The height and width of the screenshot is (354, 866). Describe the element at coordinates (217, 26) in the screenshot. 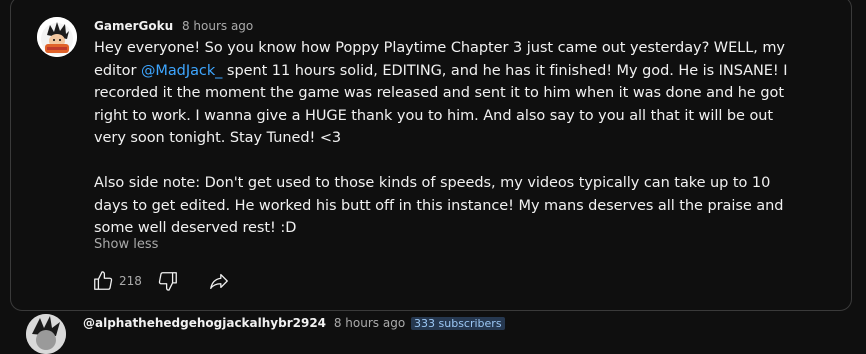

I see `post-timestamp: 8 hours ago` at that location.